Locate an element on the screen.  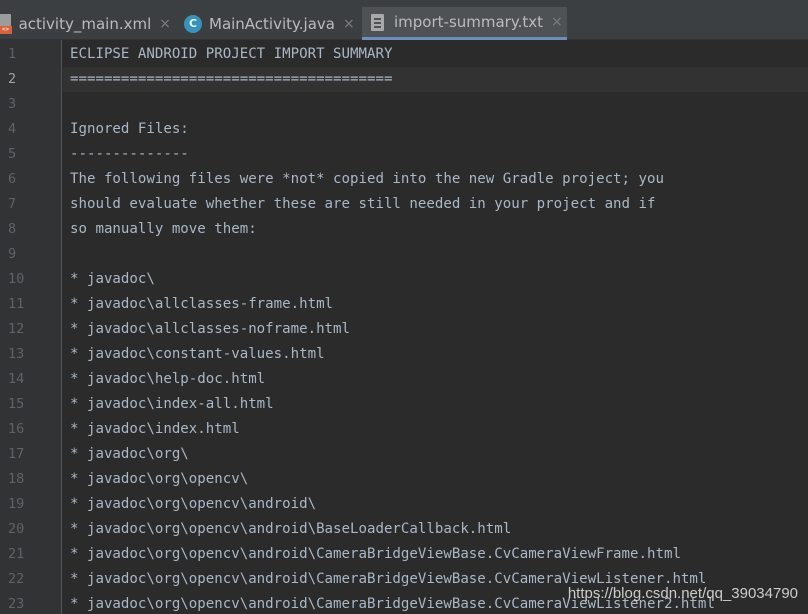
code-line: Ignored Files: is located at coordinates (392, 129).